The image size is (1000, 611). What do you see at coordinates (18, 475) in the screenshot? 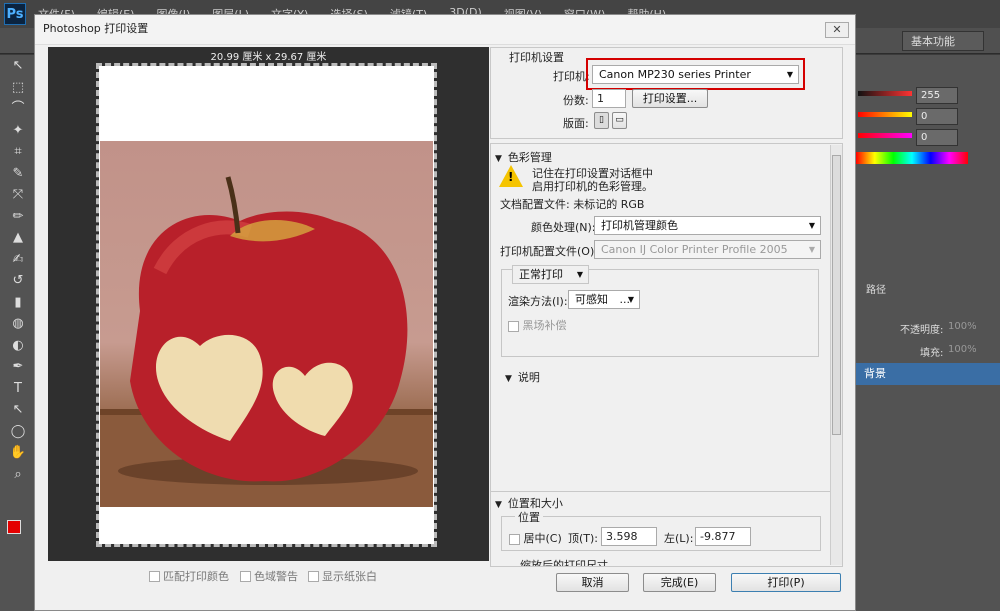
I see `zoom-tool-icon: ⌕` at bounding box center [18, 475].